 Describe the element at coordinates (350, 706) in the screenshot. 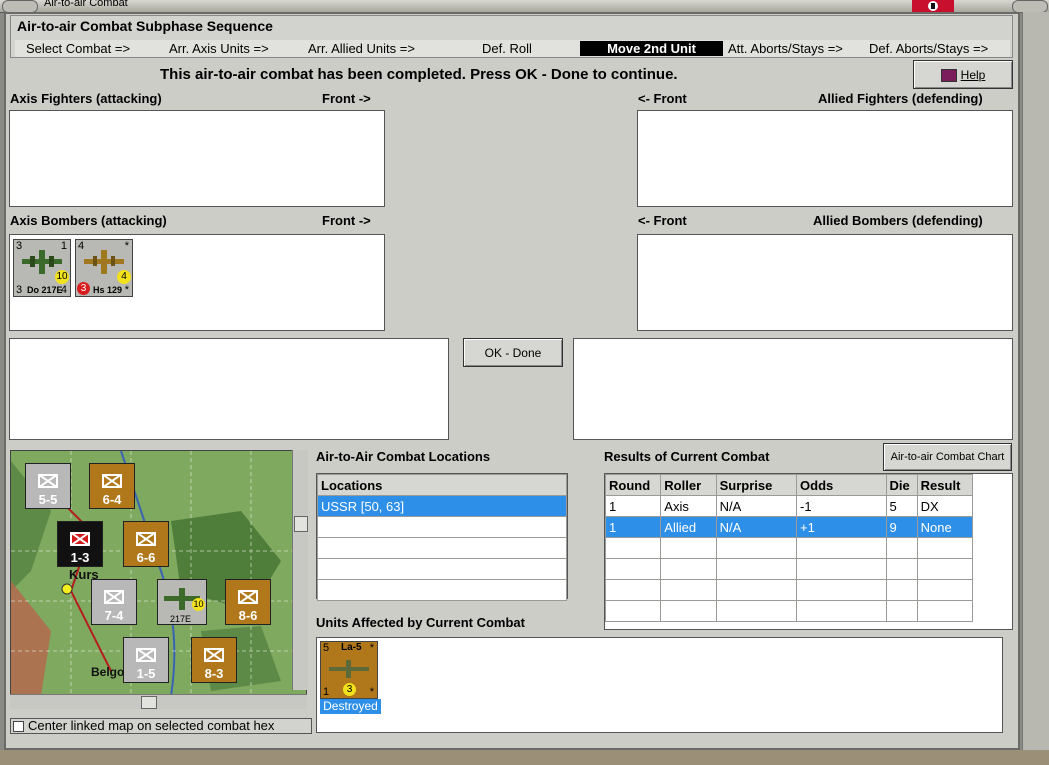

I see `unit-status-destroyed: Destroyed` at that location.